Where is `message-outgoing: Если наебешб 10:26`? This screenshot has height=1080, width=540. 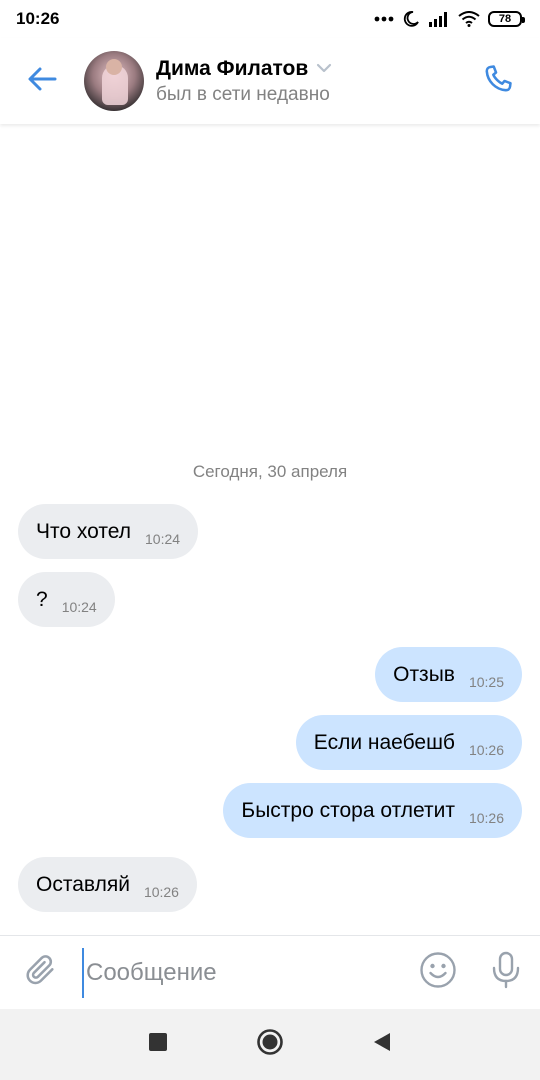 message-outgoing: Если наебешб 10:26 is located at coordinates (408, 742).